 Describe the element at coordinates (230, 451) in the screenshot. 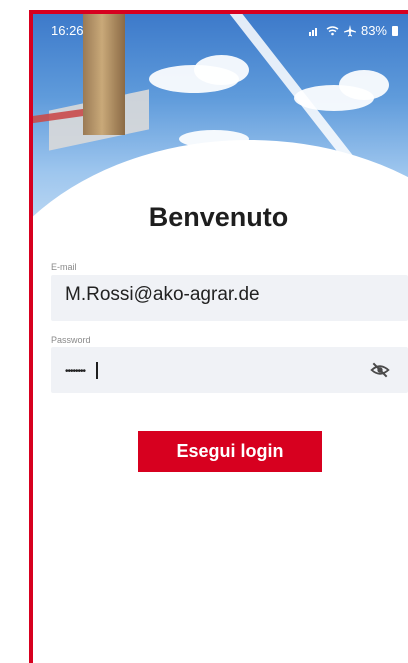

I see `login-button: Esegui login` at that location.